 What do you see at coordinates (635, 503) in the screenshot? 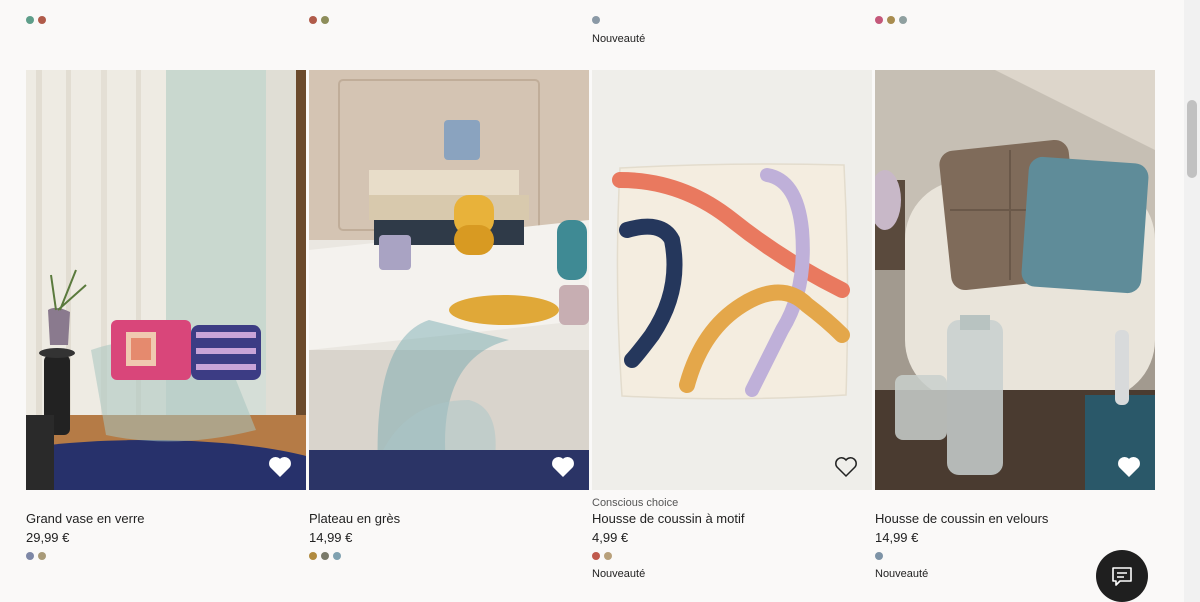
I see `conscious-choice-label: Conscious choice` at bounding box center [635, 503].